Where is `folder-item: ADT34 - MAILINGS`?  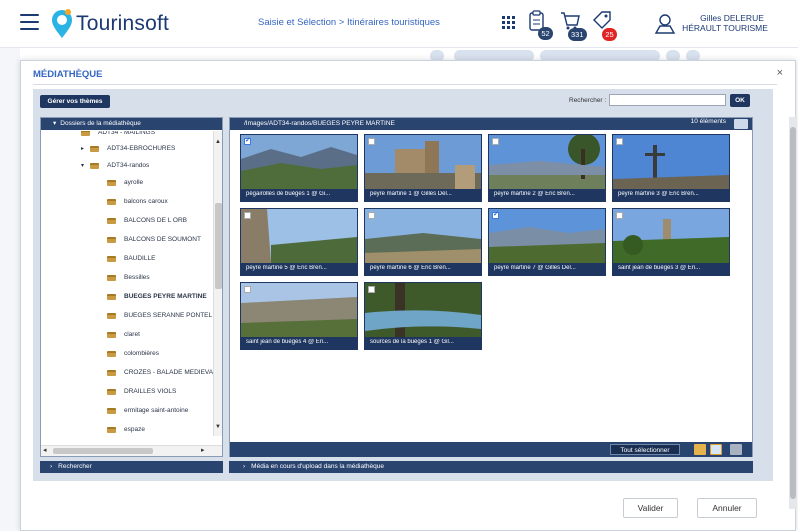 folder-item: ADT34 - MAILINGS is located at coordinates (118, 133).